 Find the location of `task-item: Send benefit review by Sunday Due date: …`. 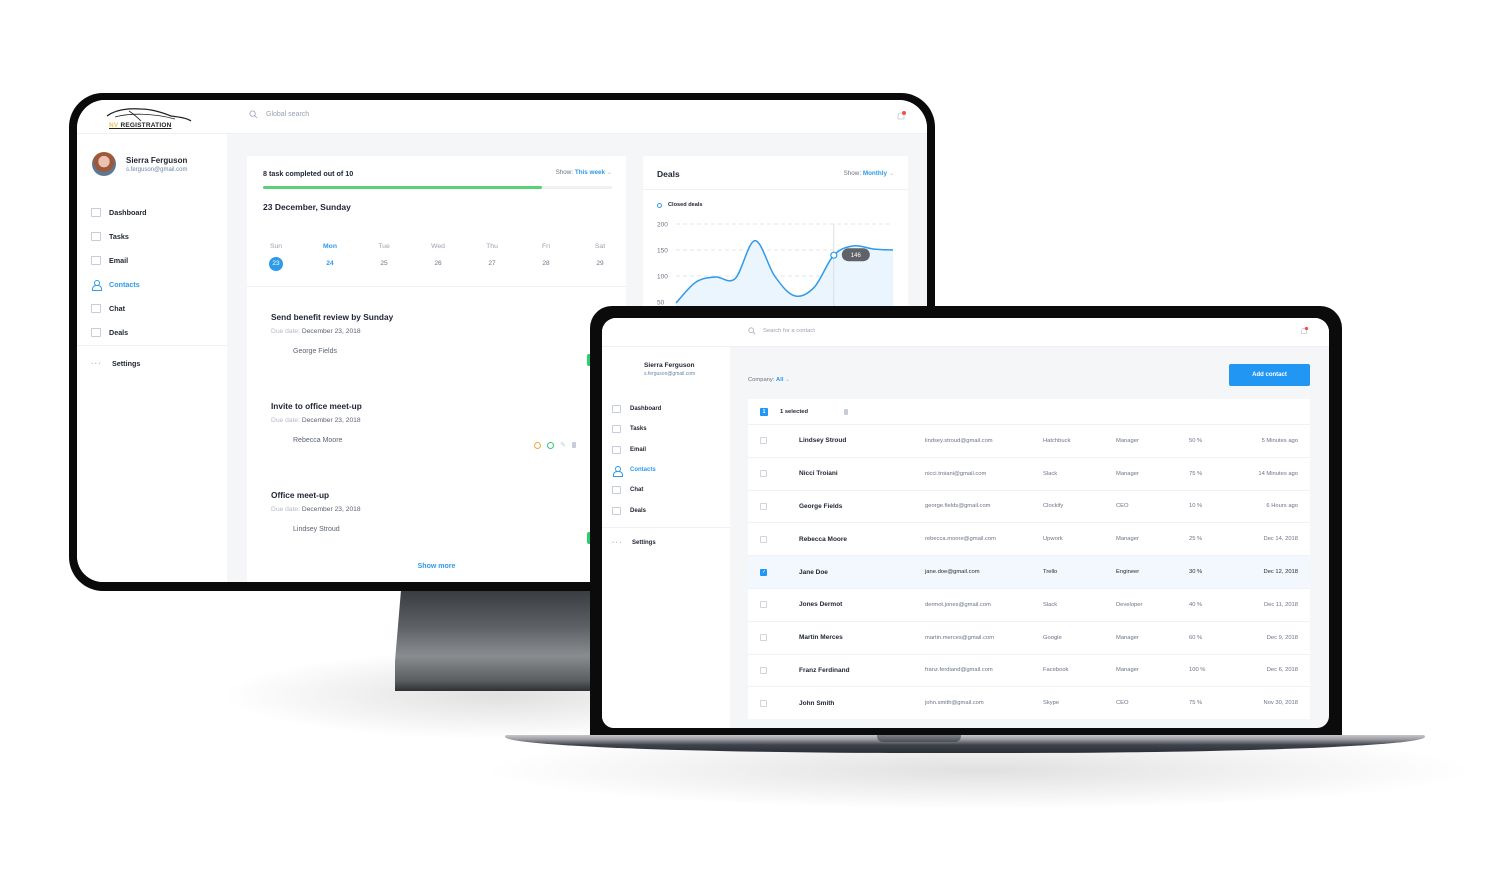

task-item: Send benefit review by Sunday Due date: … is located at coordinates (448, 339).